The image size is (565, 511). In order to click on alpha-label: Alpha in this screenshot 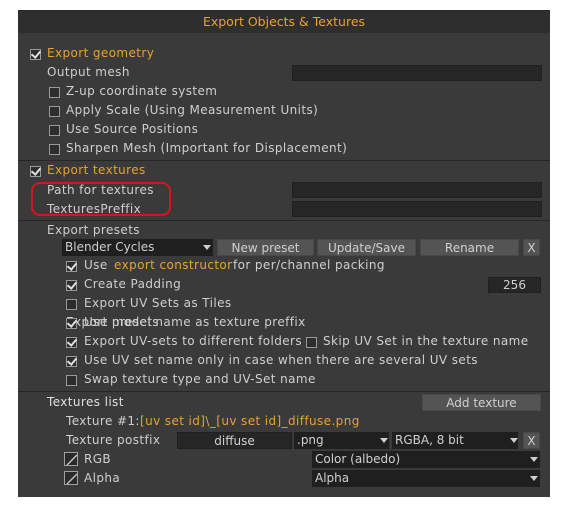, I will do `click(102, 478)`.